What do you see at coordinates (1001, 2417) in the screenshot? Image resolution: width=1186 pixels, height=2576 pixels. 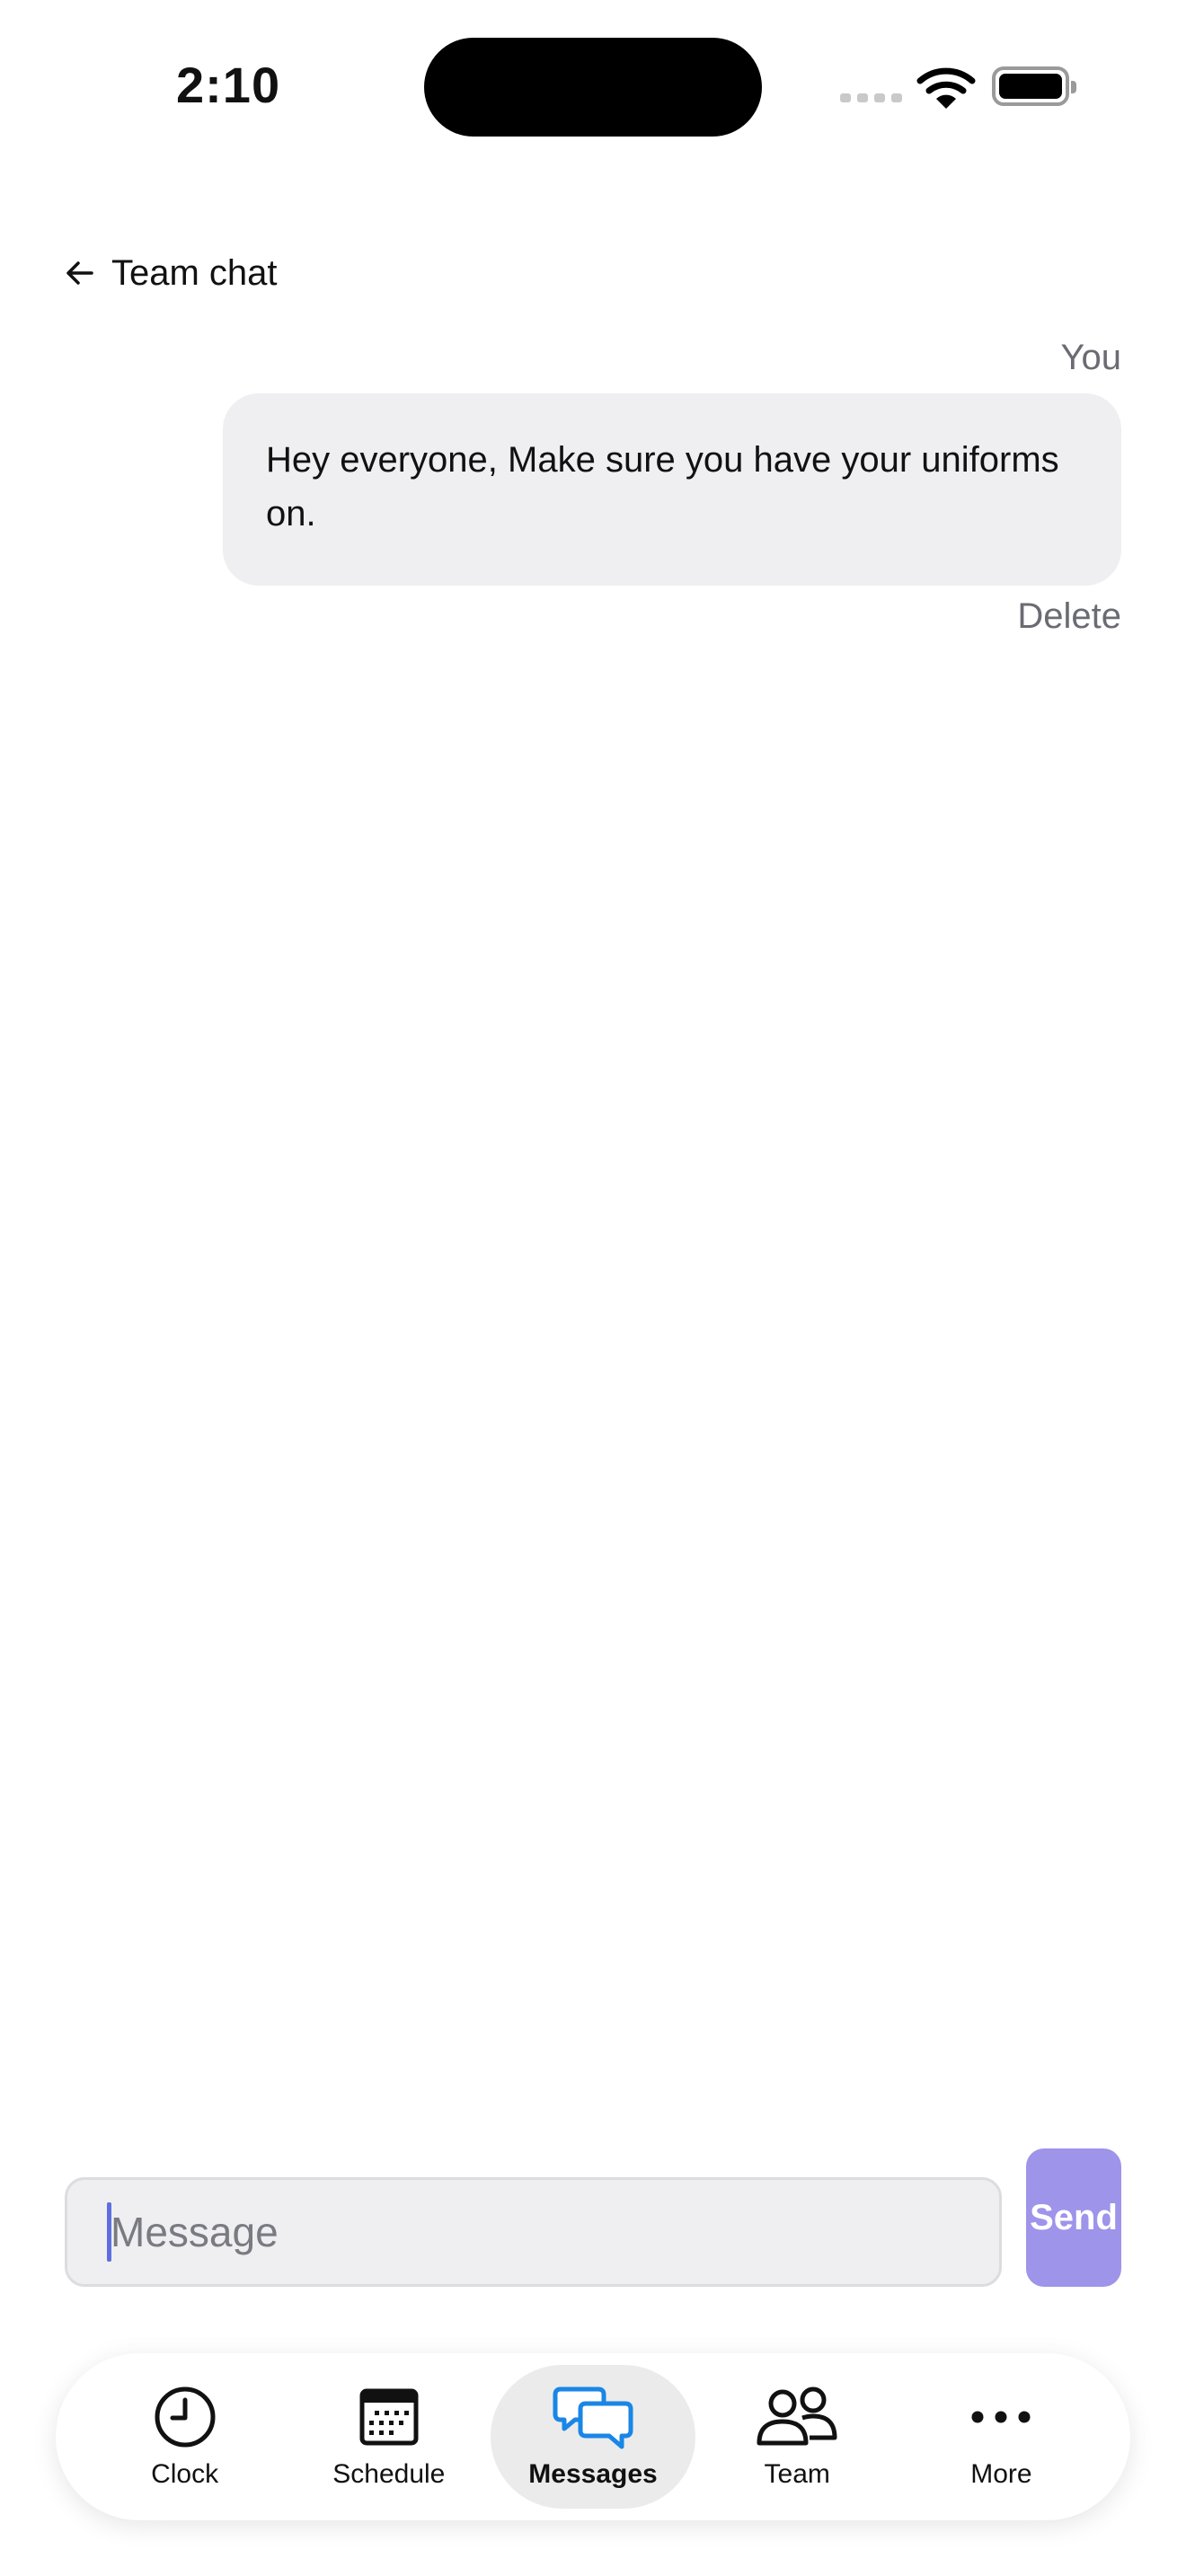 I see `more-dots-icon` at bounding box center [1001, 2417].